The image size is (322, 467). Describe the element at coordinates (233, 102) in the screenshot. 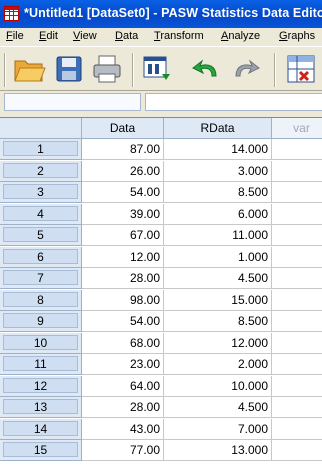

I see `cell-value-field` at that location.